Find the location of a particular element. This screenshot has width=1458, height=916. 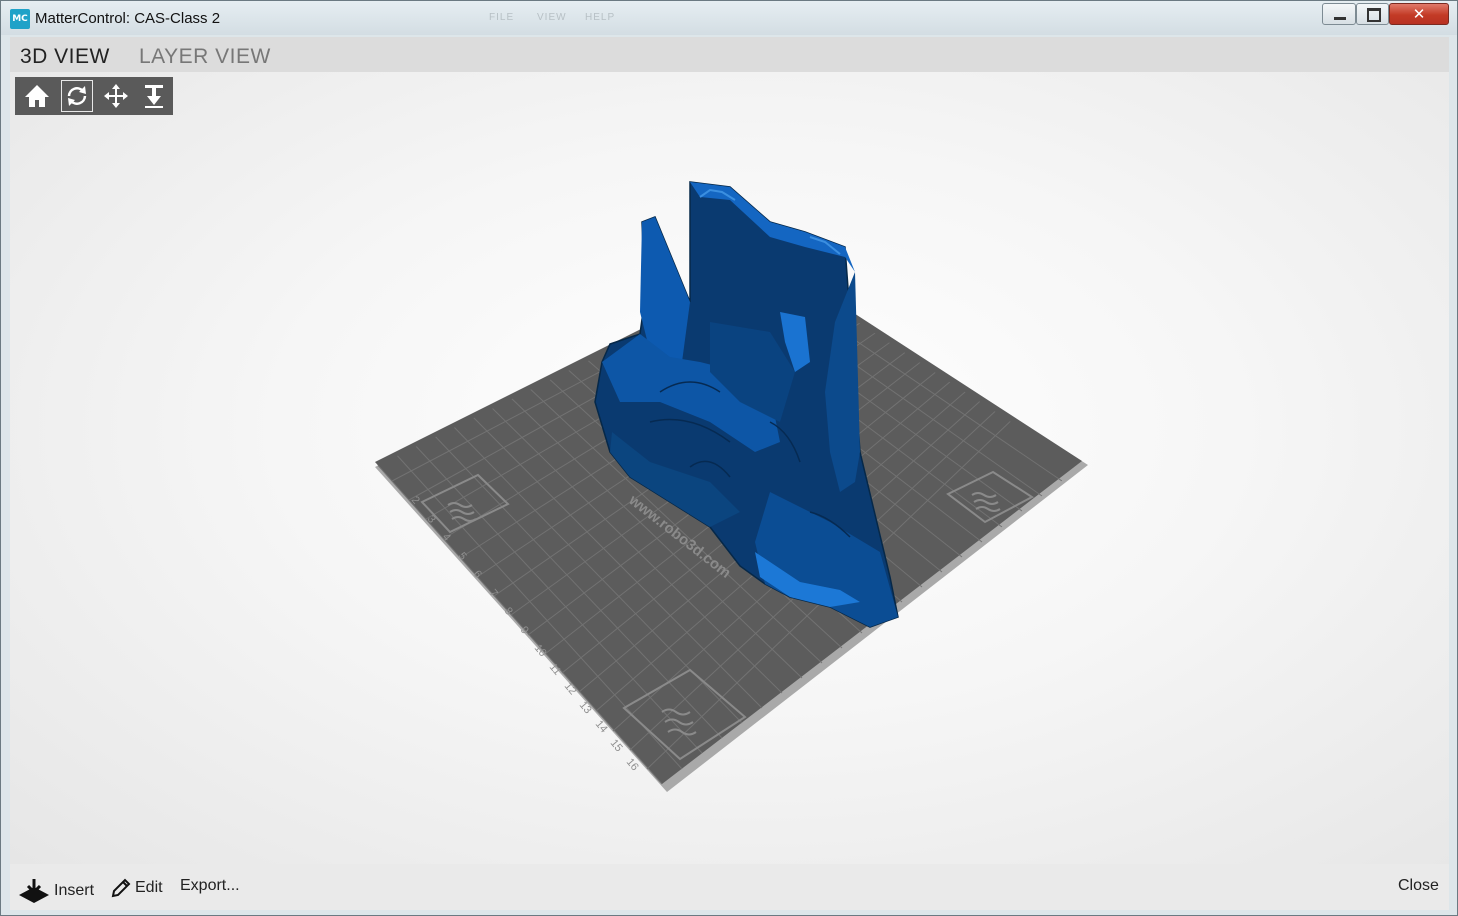

zoom-icon is located at coordinates (154, 96).